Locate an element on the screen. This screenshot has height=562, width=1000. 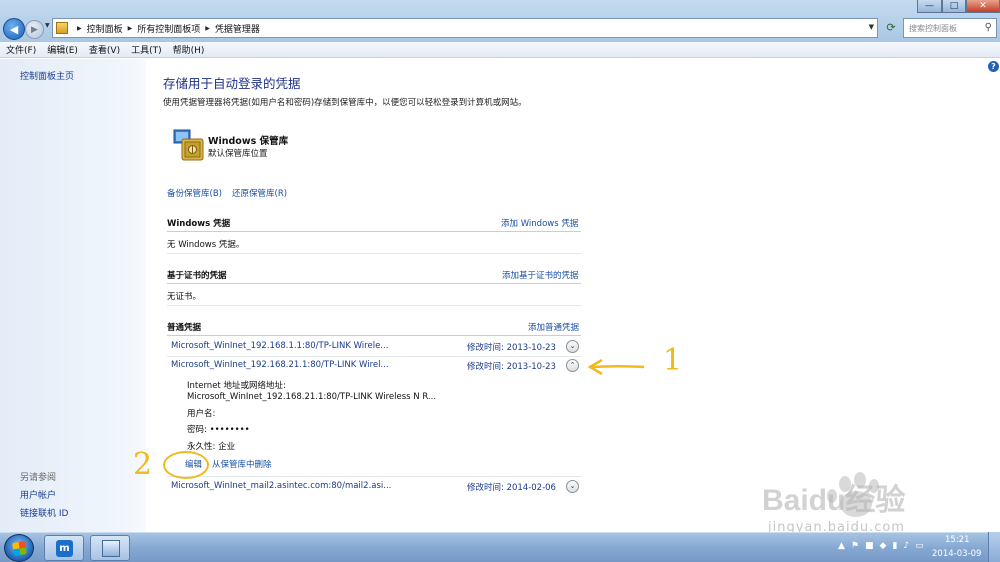
action-center-flag-icon: ⚑ is located at coordinates (855, 546).